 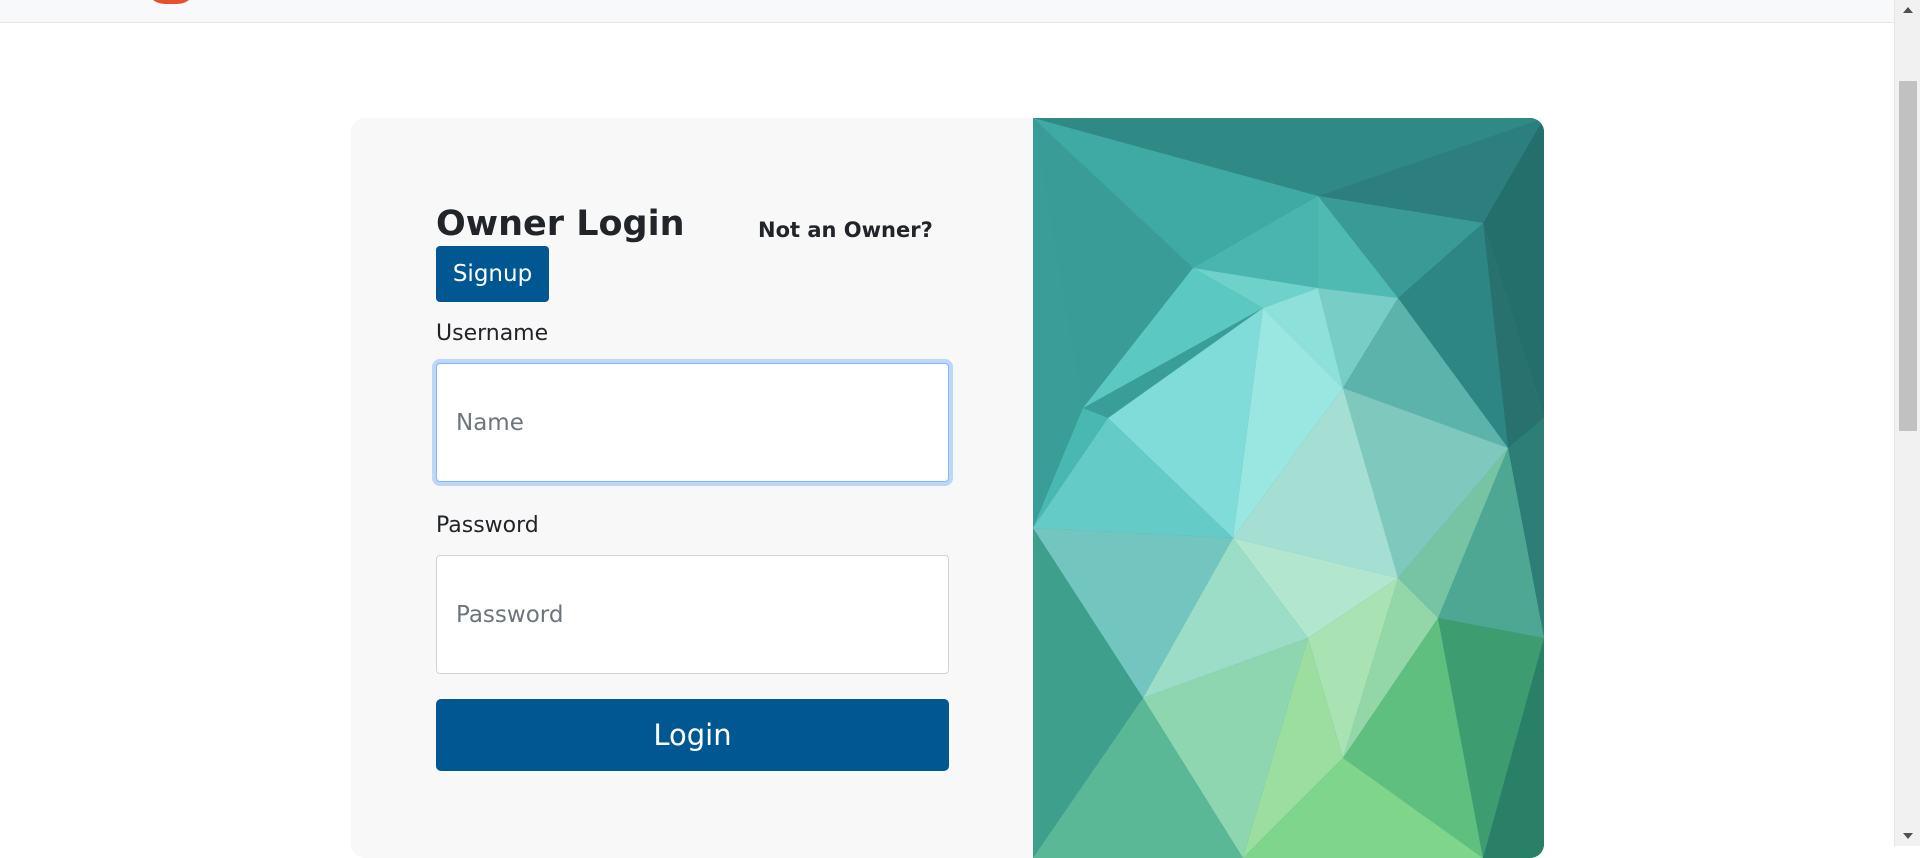 What do you see at coordinates (692, 735) in the screenshot?
I see `login-button: Login` at bounding box center [692, 735].